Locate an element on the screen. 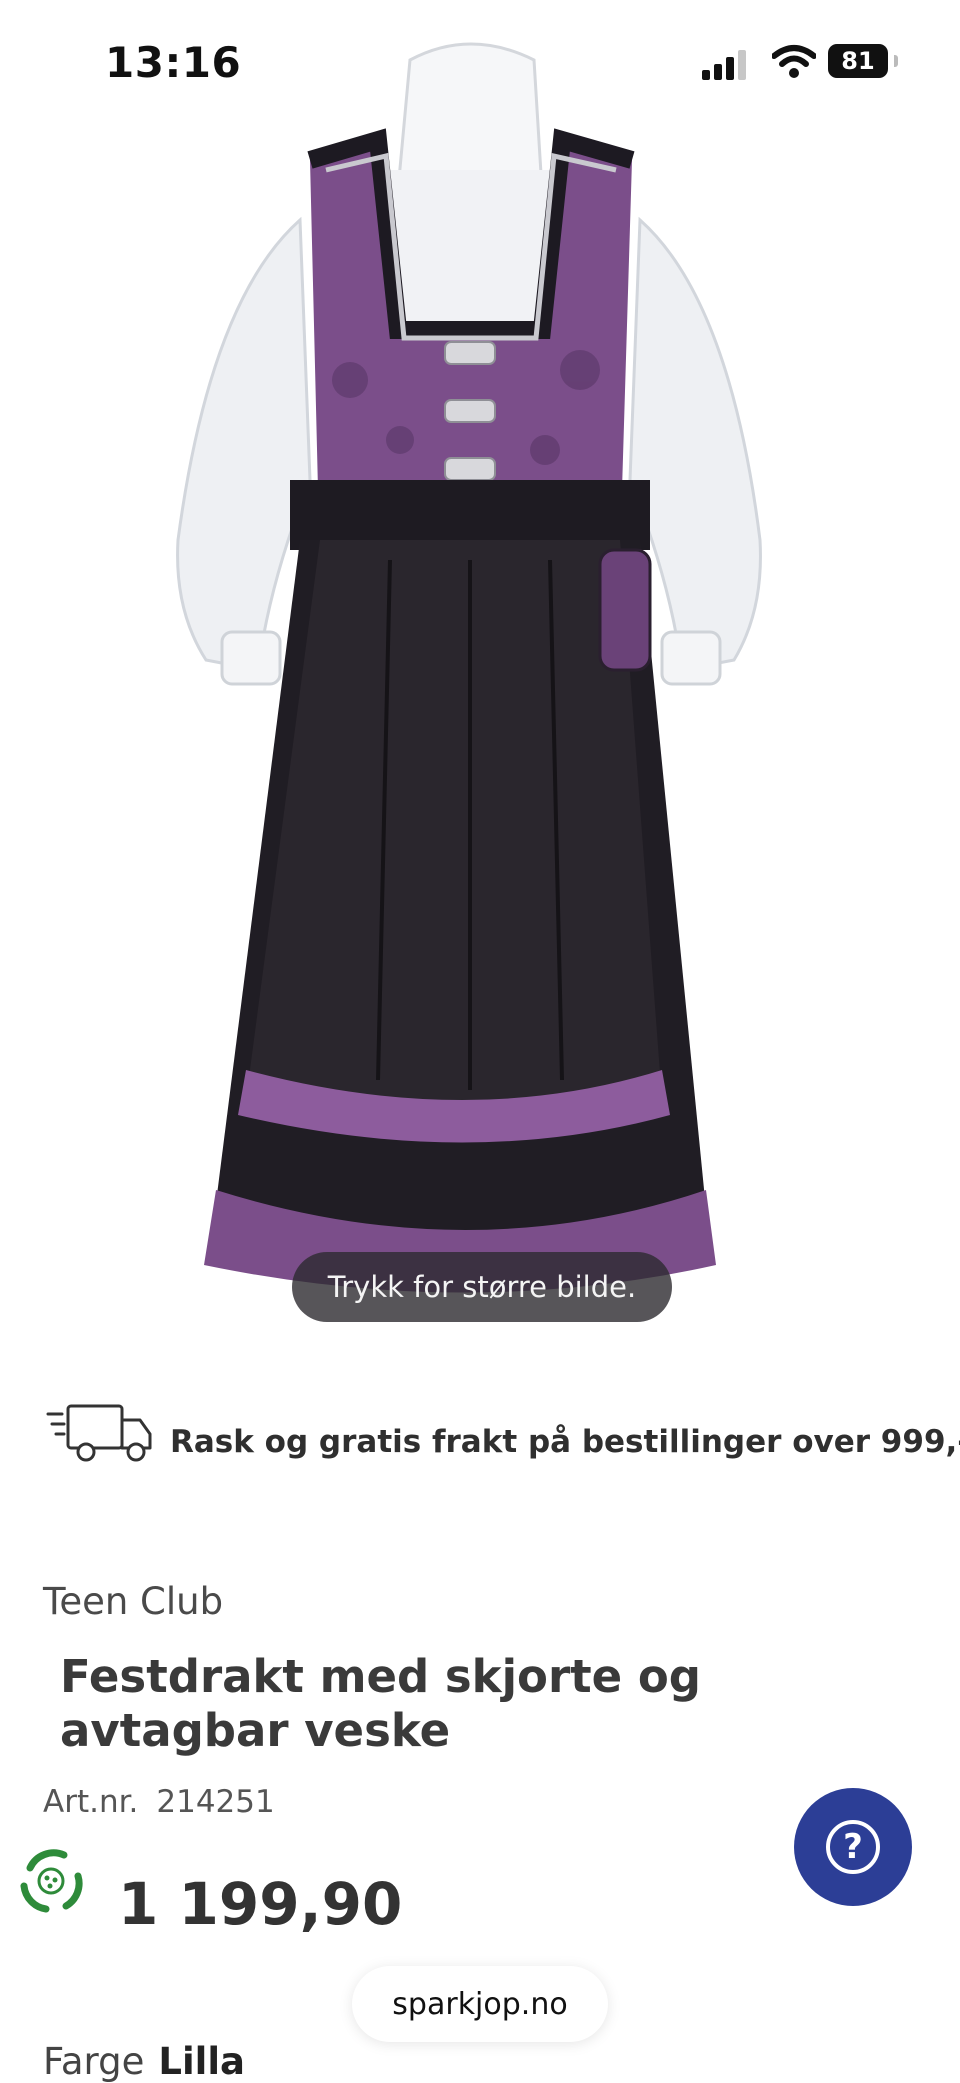 The width and height of the screenshot is (960, 2083). browser-url-bar: sparkjop.no is located at coordinates (480, 2004).